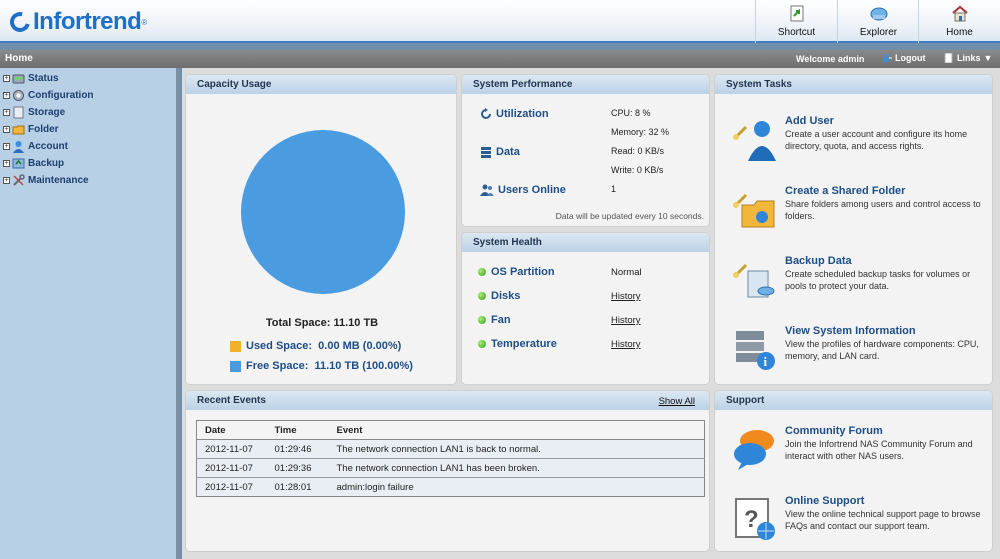 This screenshot has width=1000, height=559. I want to click on health-row-os-partition: OS Partition, so click(516, 272).